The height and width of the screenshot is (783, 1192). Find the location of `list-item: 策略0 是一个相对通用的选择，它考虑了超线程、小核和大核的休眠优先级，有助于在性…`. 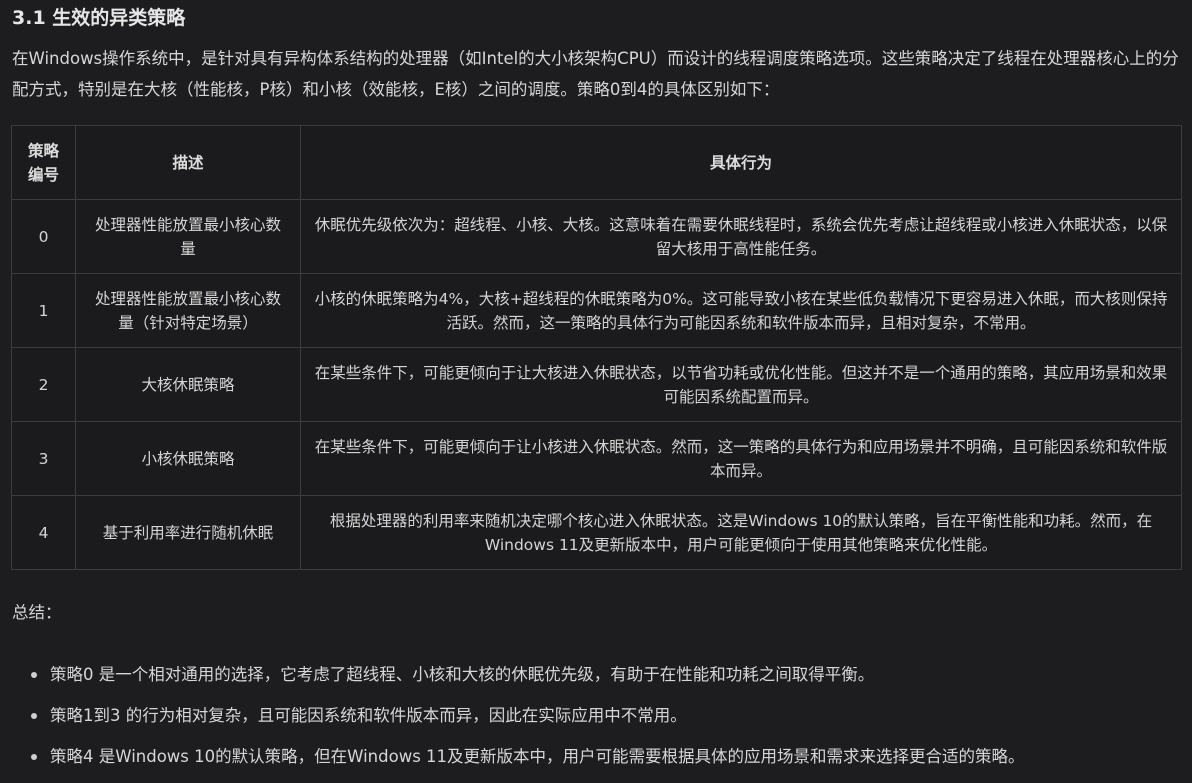

list-item: 策略0 是一个相对通用的选择，它考虑了超线程、小核和大核的休眠优先级，有助于在性… is located at coordinates (597, 680).